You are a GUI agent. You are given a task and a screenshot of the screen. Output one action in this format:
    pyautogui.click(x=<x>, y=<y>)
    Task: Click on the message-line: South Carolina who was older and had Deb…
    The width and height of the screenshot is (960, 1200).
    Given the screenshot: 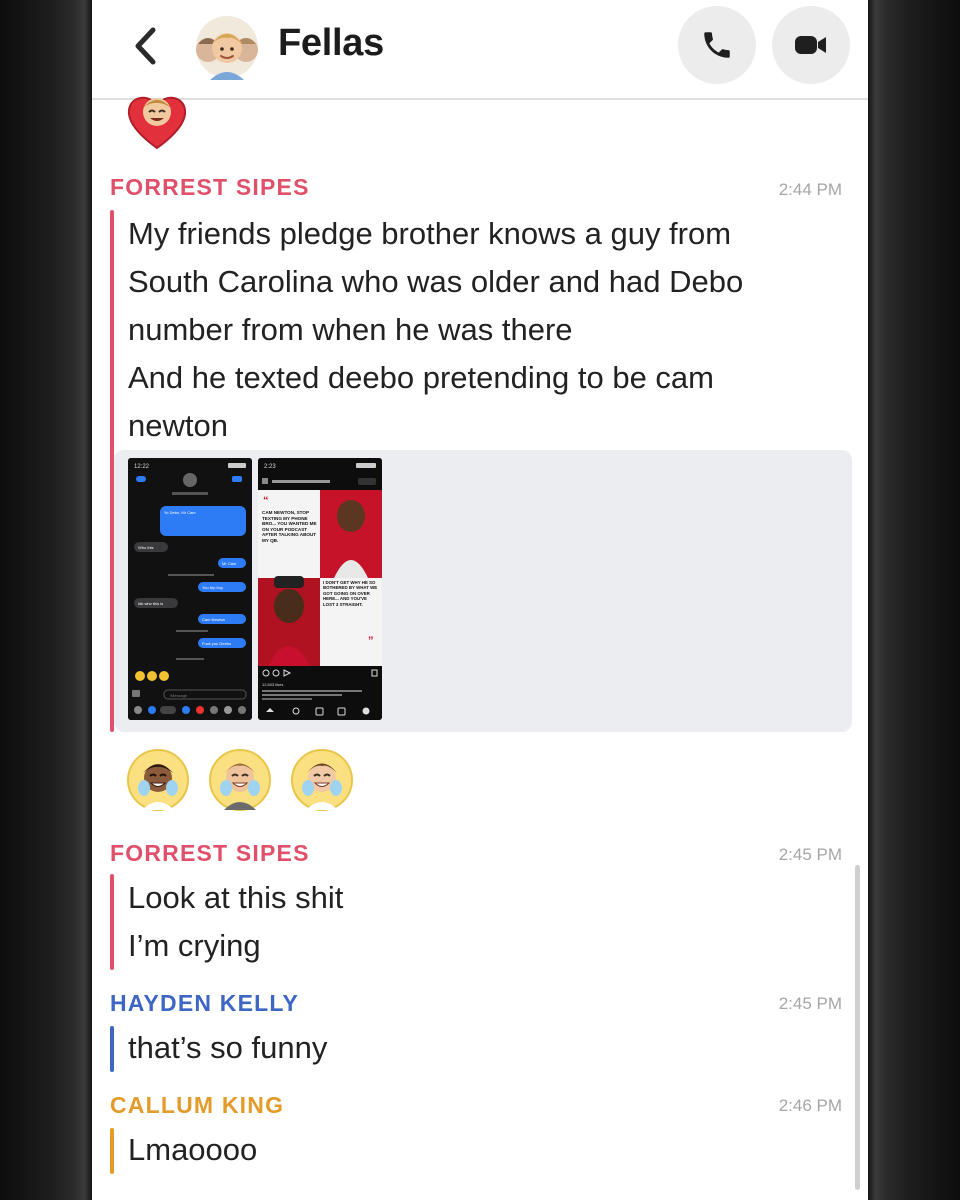 What is the action you would take?
    pyautogui.click(x=436, y=281)
    